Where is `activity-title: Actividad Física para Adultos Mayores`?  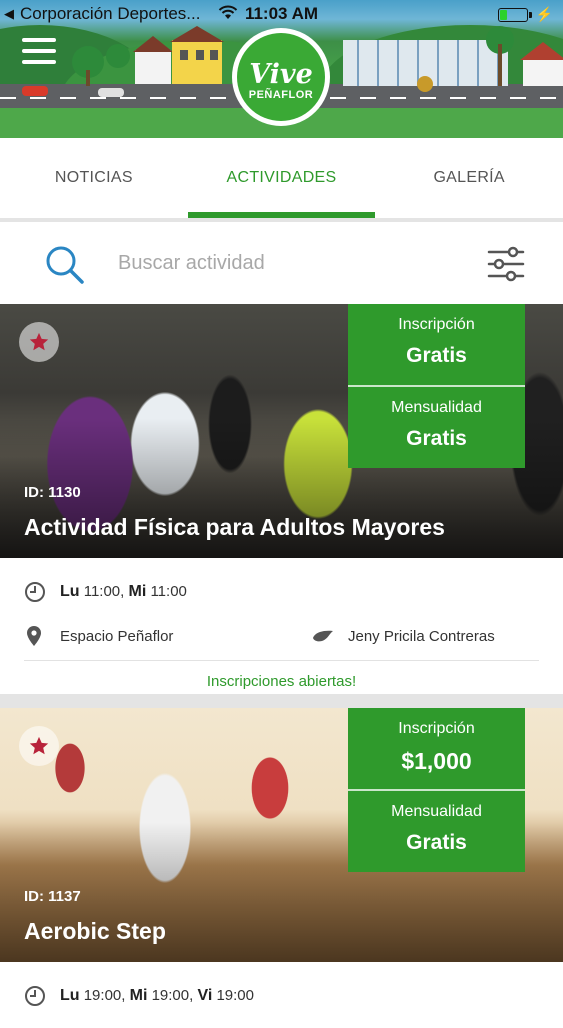 activity-title: Actividad Física para Adultos Mayores is located at coordinates (234, 527).